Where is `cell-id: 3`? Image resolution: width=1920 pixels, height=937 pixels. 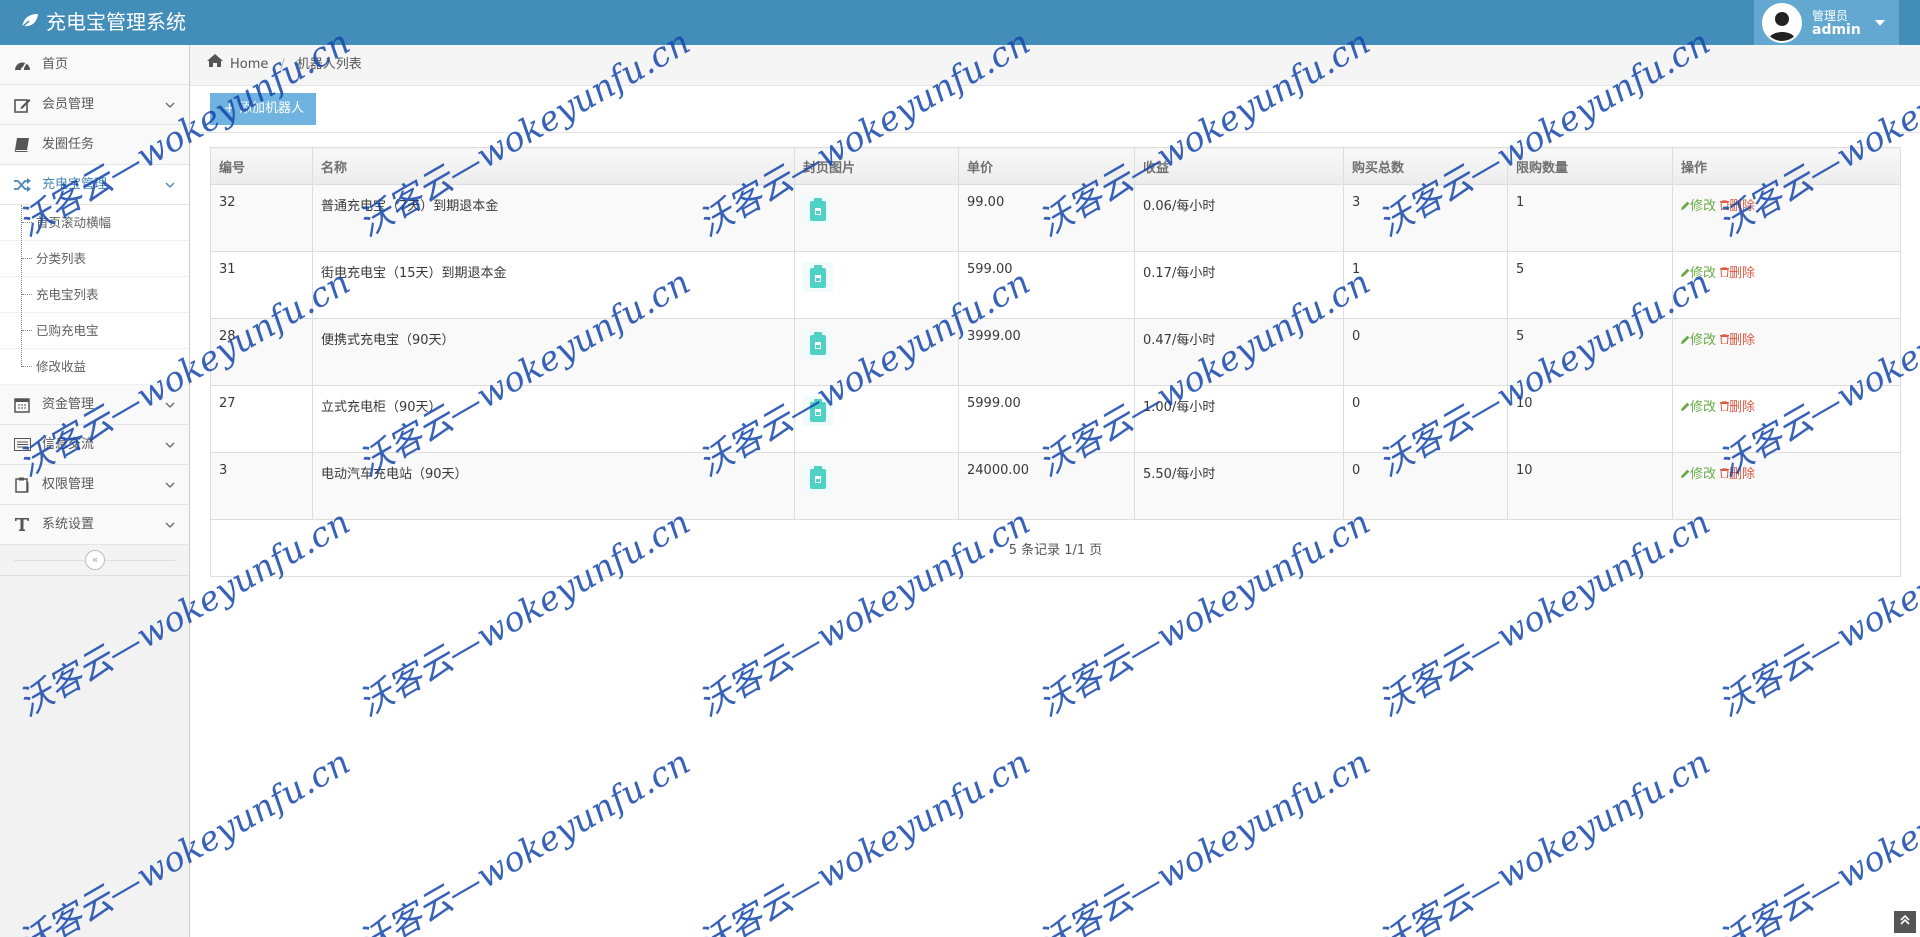
cell-id: 3 is located at coordinates (261, 486).